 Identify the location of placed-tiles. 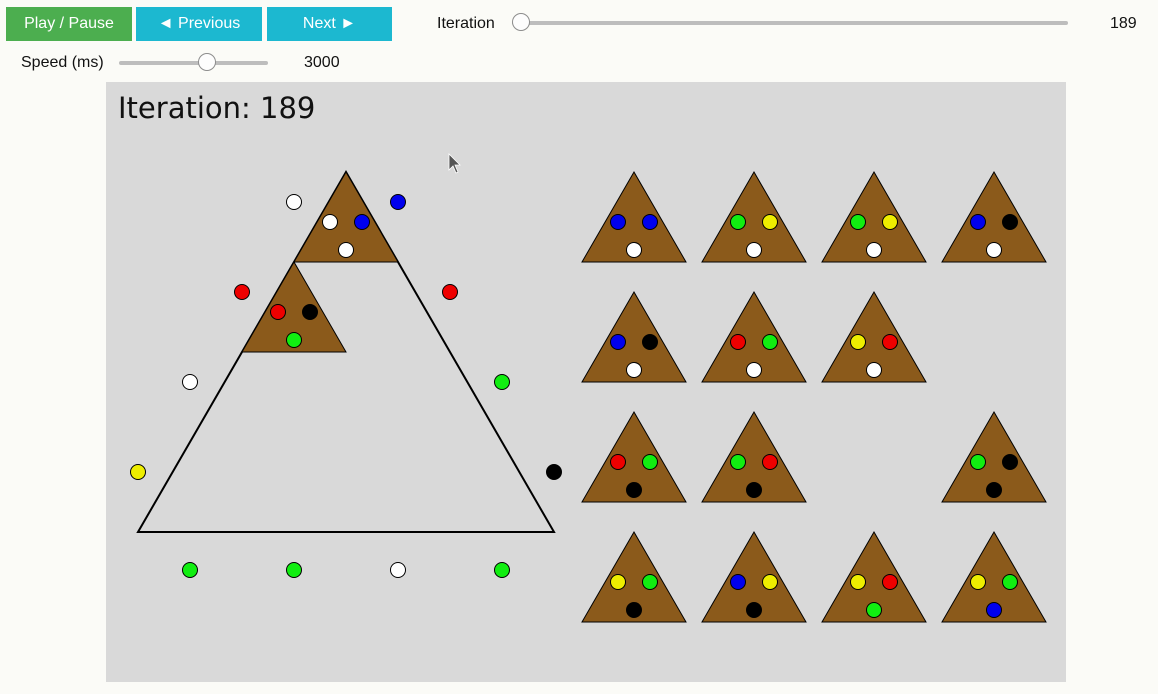
(320, 262).